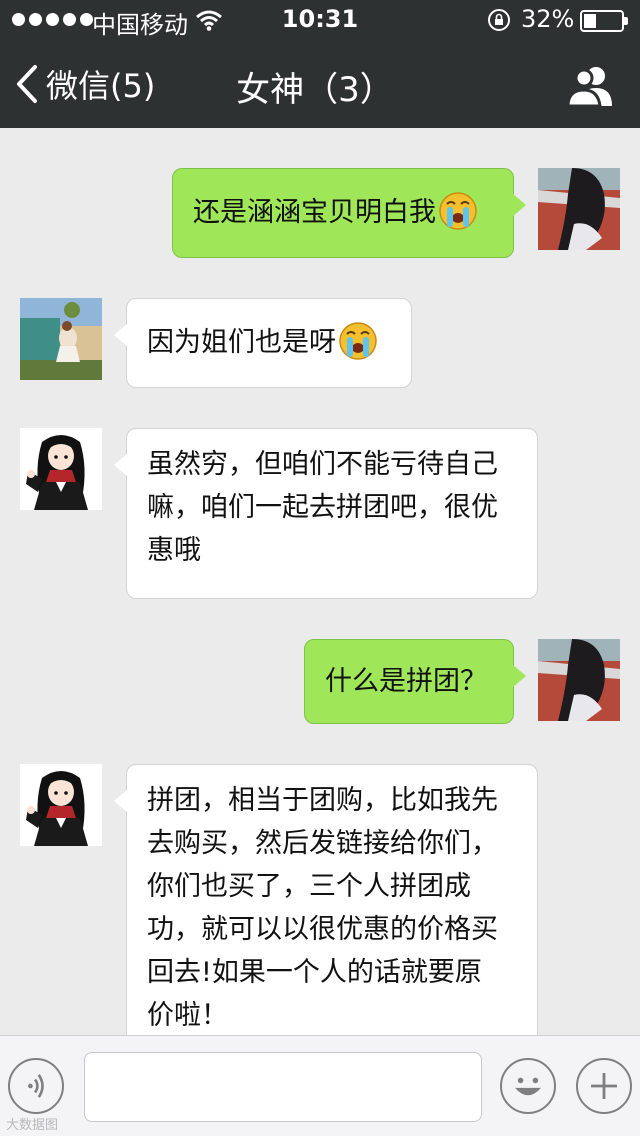 The width and height of the screenshot is (640, 1136). Describe the element at coordinates (314, 972) in the screenshot. I see `message-line: 回去!如果一个人的话就要原` at that location.